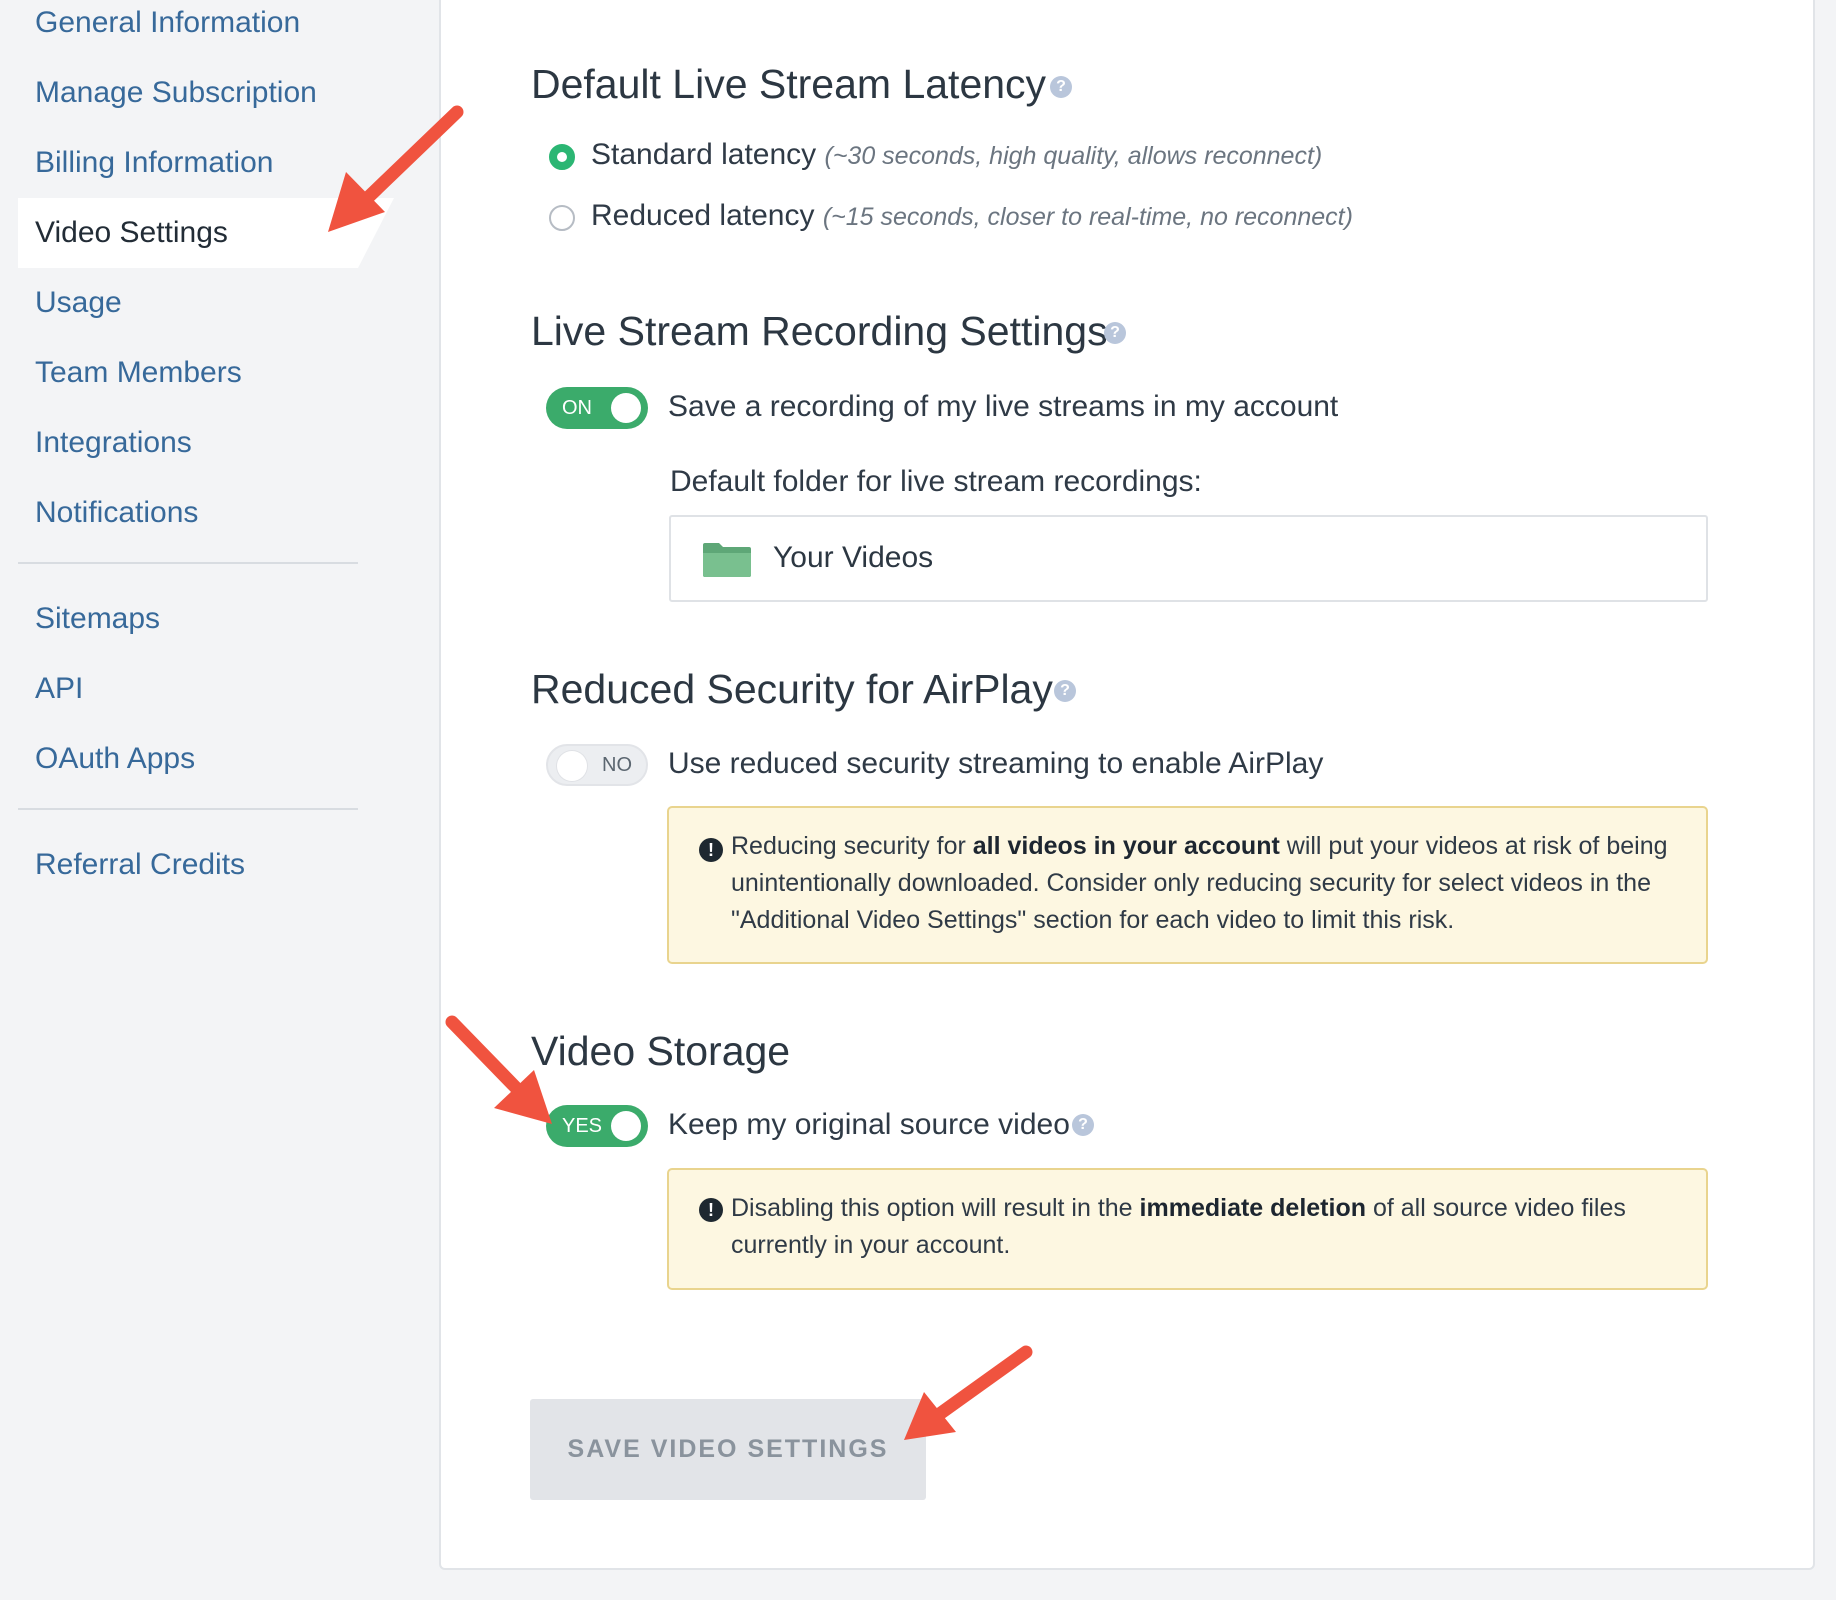  I want to click on toggle-state-label: ON, so click(577, 408).